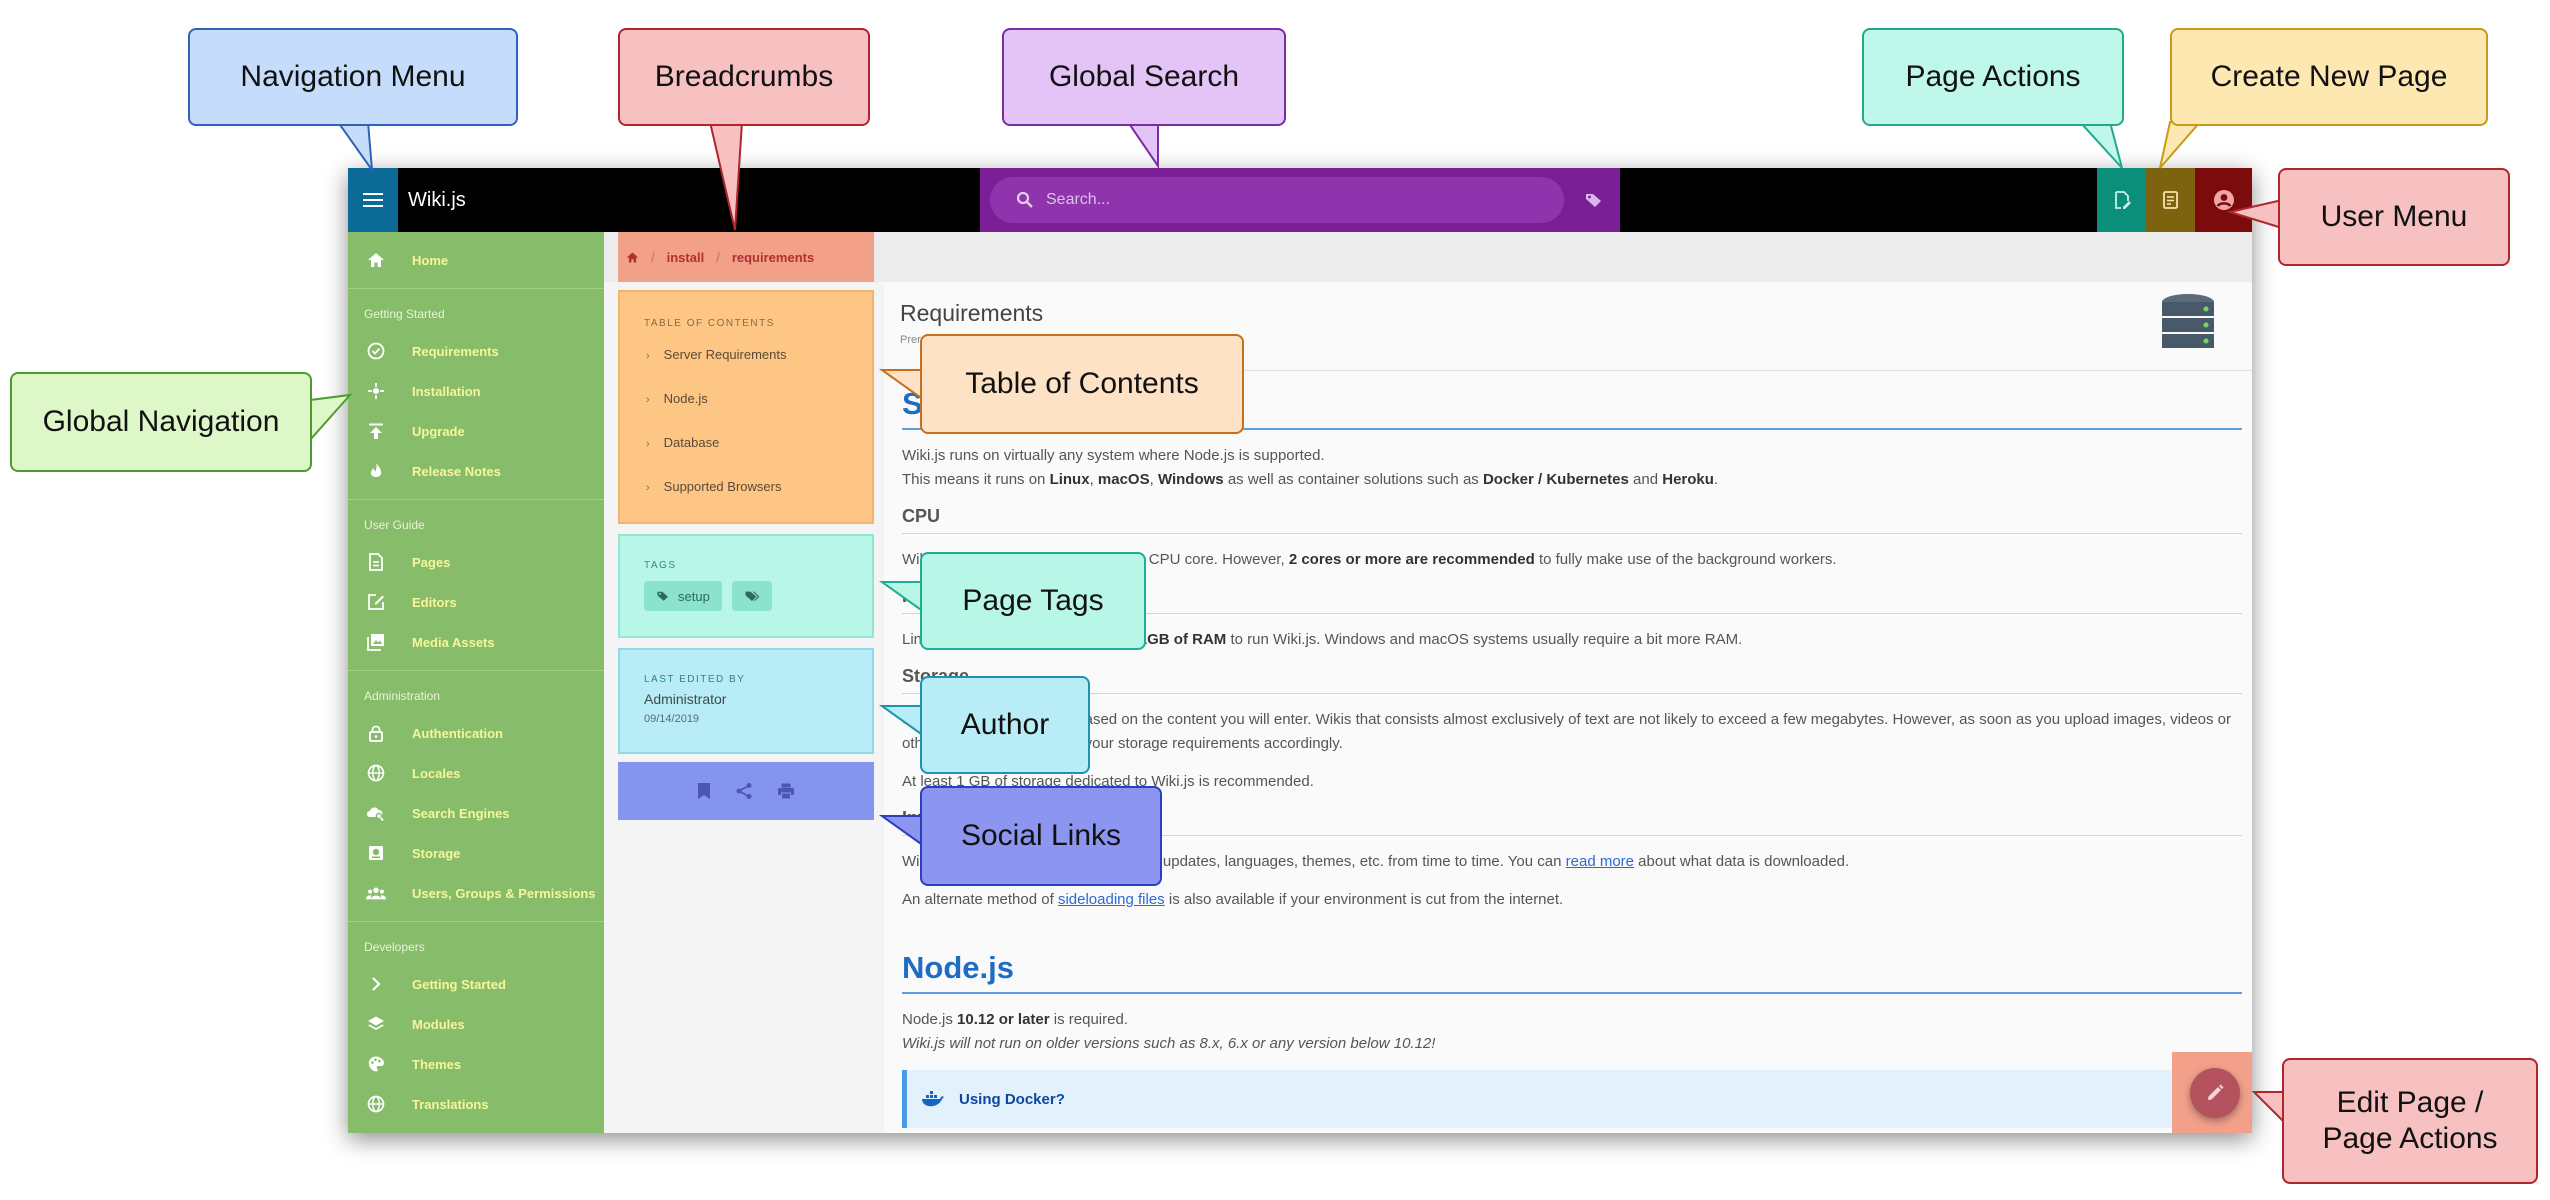 The width and height of the screenshot is (2550, 1200). Describe the element at coordinates (2394, 217) in the screenshot. I see `callout-user-menu: User Menu` at that location.